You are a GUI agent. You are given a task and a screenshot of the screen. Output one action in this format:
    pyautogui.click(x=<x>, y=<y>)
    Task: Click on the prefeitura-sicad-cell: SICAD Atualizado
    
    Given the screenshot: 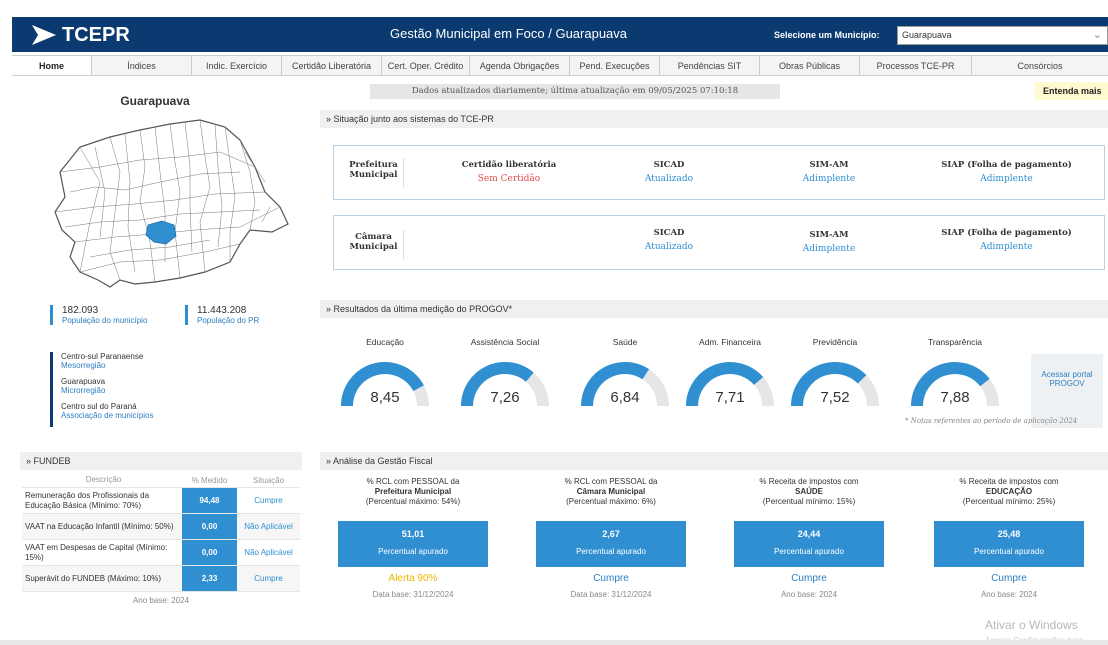 What is the action you would take?
    pyautogui.click(x=669, y=172)
    